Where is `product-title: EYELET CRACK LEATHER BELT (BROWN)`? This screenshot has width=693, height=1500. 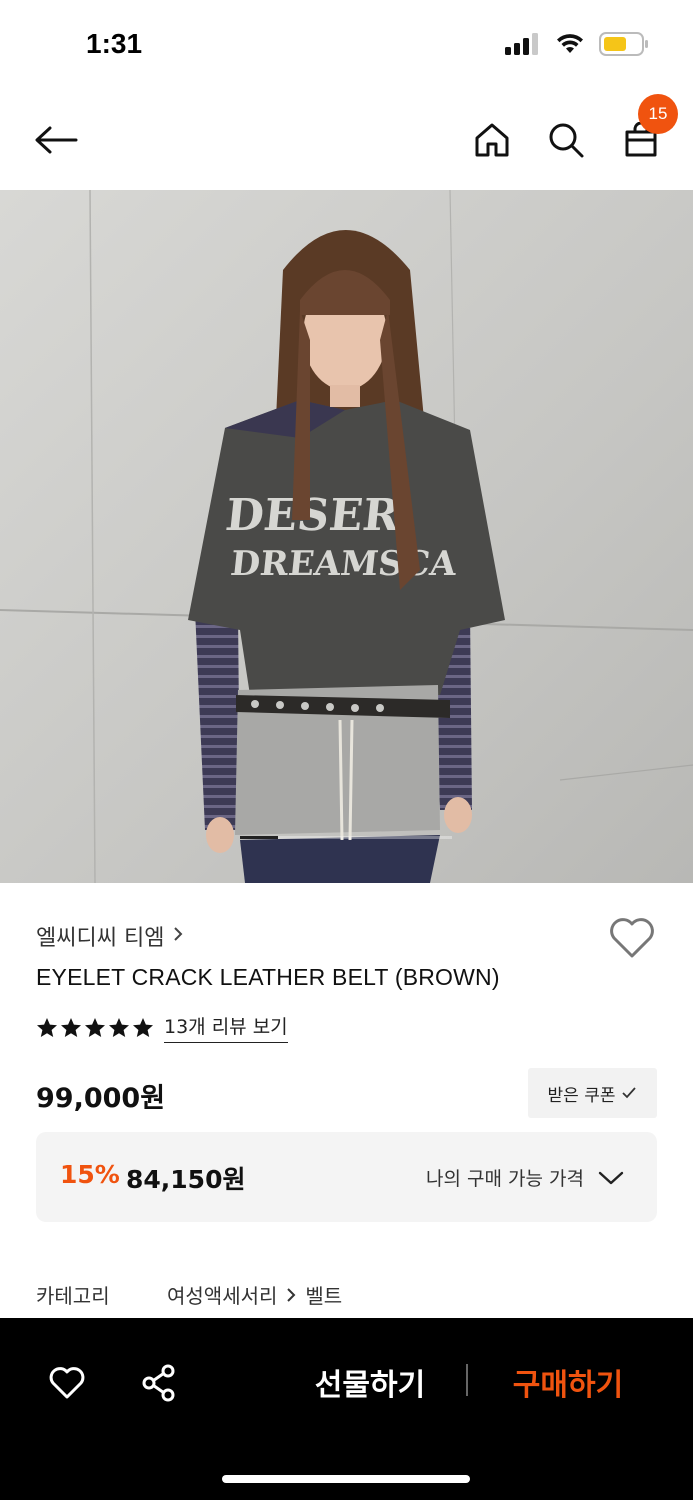 product-title: EYELET CRACK LEATHER BELT (BROWN) is located at coordinates (268, 977).